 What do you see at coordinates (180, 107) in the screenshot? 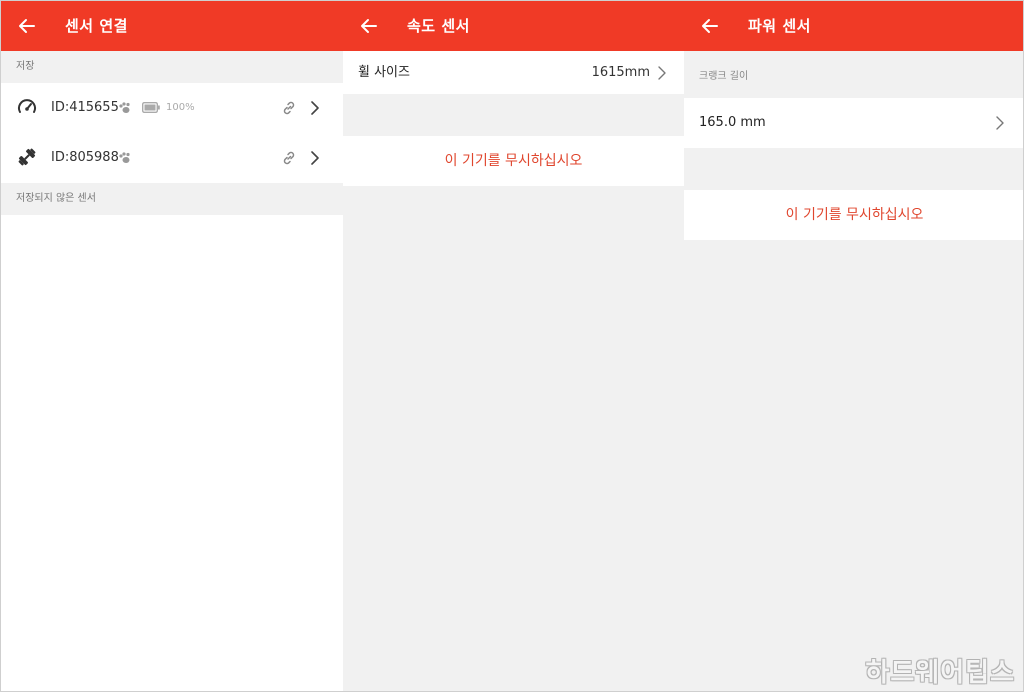
I see `battery-percentage: 100%` at bounding box center [180, 107].